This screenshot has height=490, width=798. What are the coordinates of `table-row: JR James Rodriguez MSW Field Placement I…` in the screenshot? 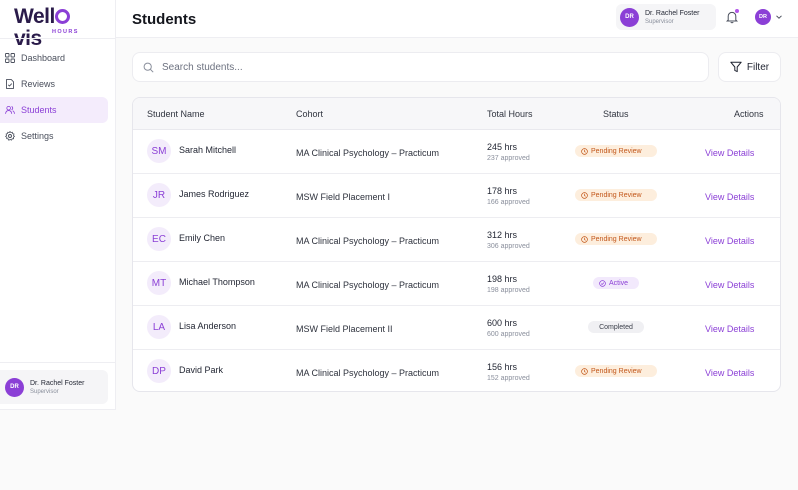 It's located at (456, 196).